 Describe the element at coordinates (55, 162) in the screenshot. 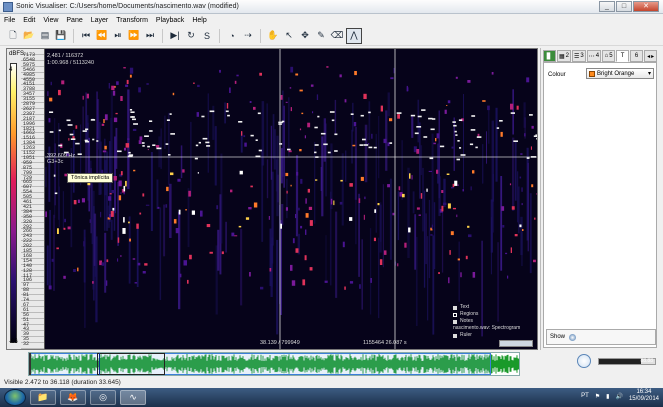

I see `note-readout: G3+3c` at that location.